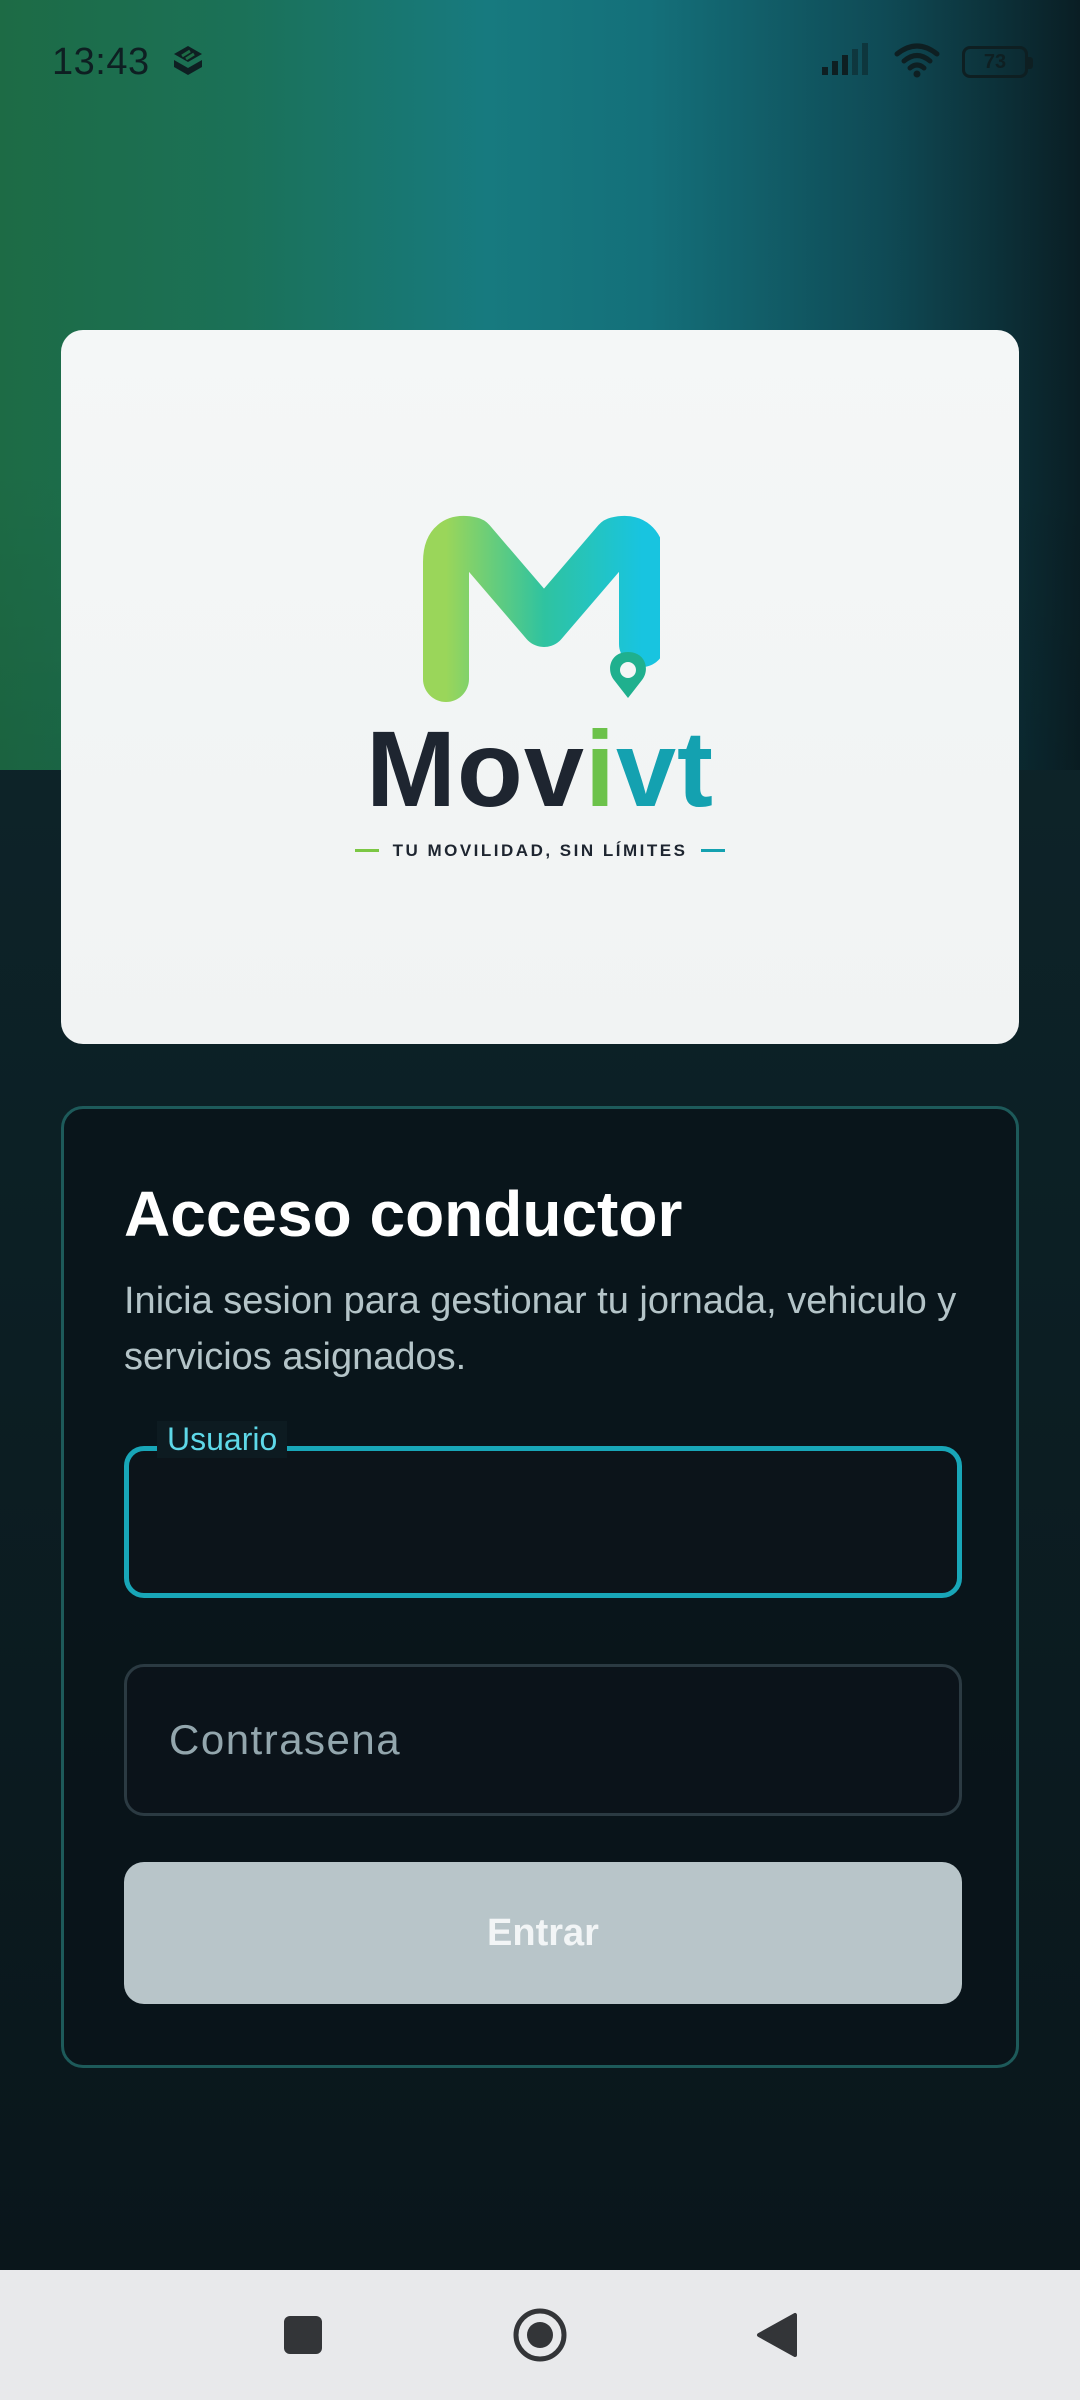  I want to click on home-circle-icon, so click(540, 2335).